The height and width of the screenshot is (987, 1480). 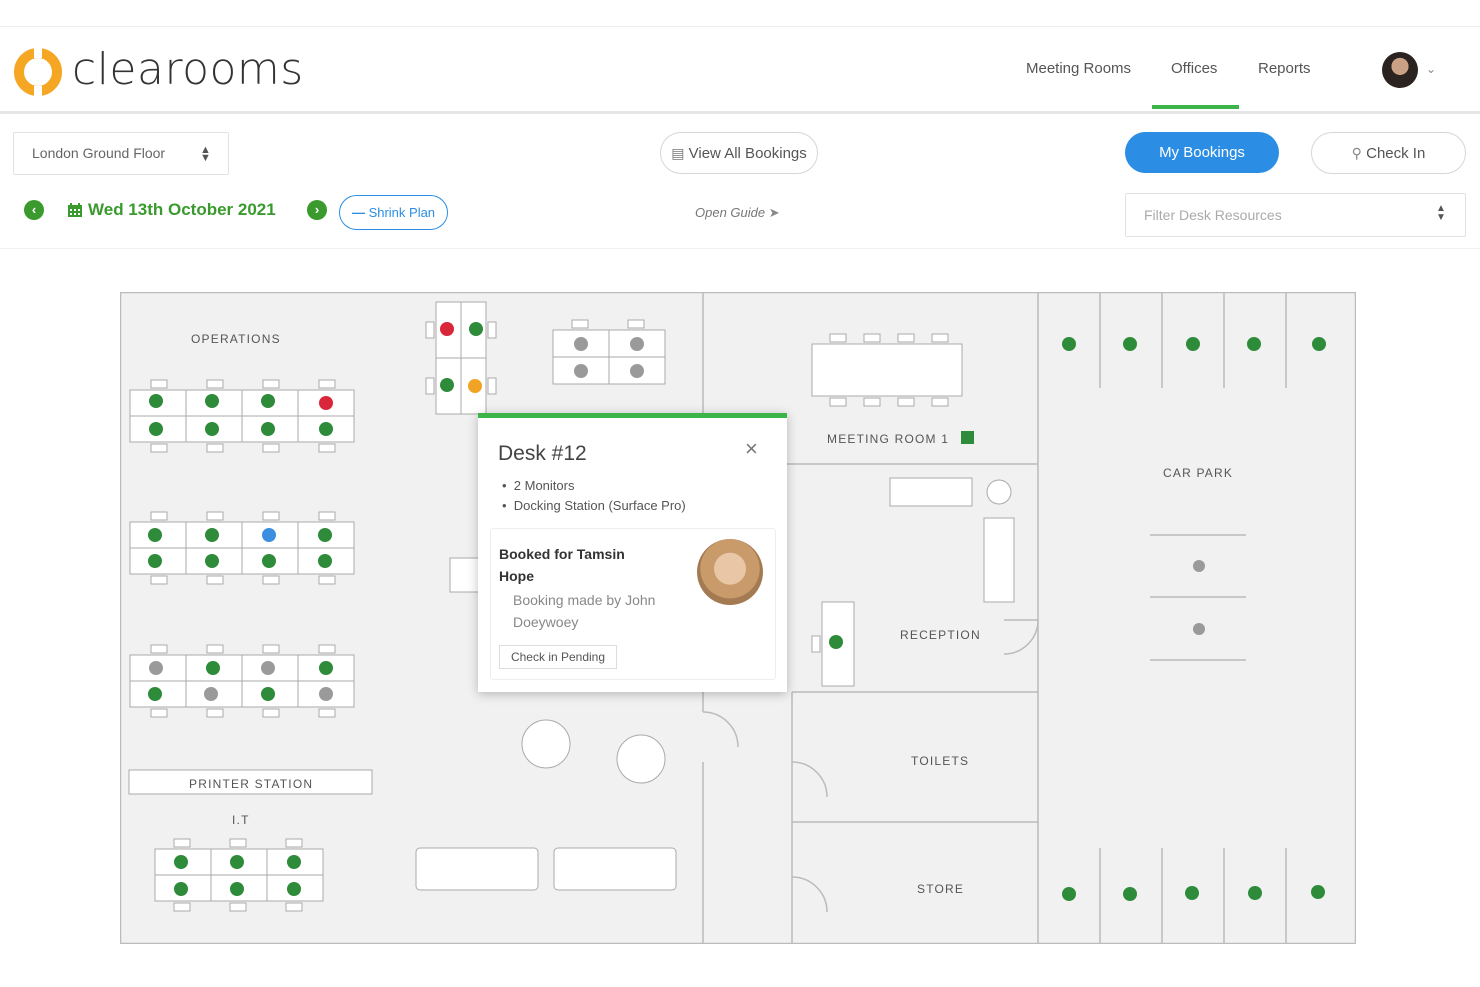 What do you see at coordinates (1202, 152) in the screenshot?
I see `my-bookings-button: My Bookings` at bounding box center [1202, 152].